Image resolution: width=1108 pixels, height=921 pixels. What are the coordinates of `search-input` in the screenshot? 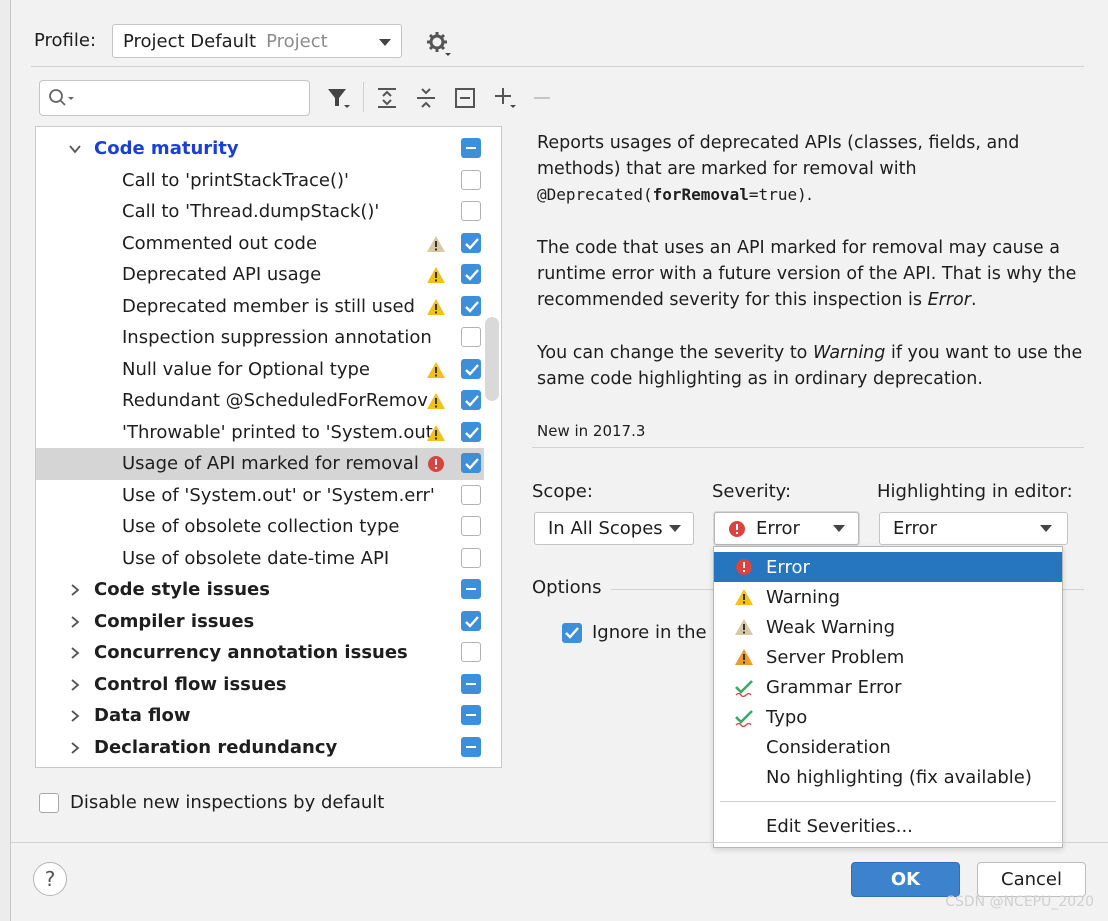 It's located at (174, 98).